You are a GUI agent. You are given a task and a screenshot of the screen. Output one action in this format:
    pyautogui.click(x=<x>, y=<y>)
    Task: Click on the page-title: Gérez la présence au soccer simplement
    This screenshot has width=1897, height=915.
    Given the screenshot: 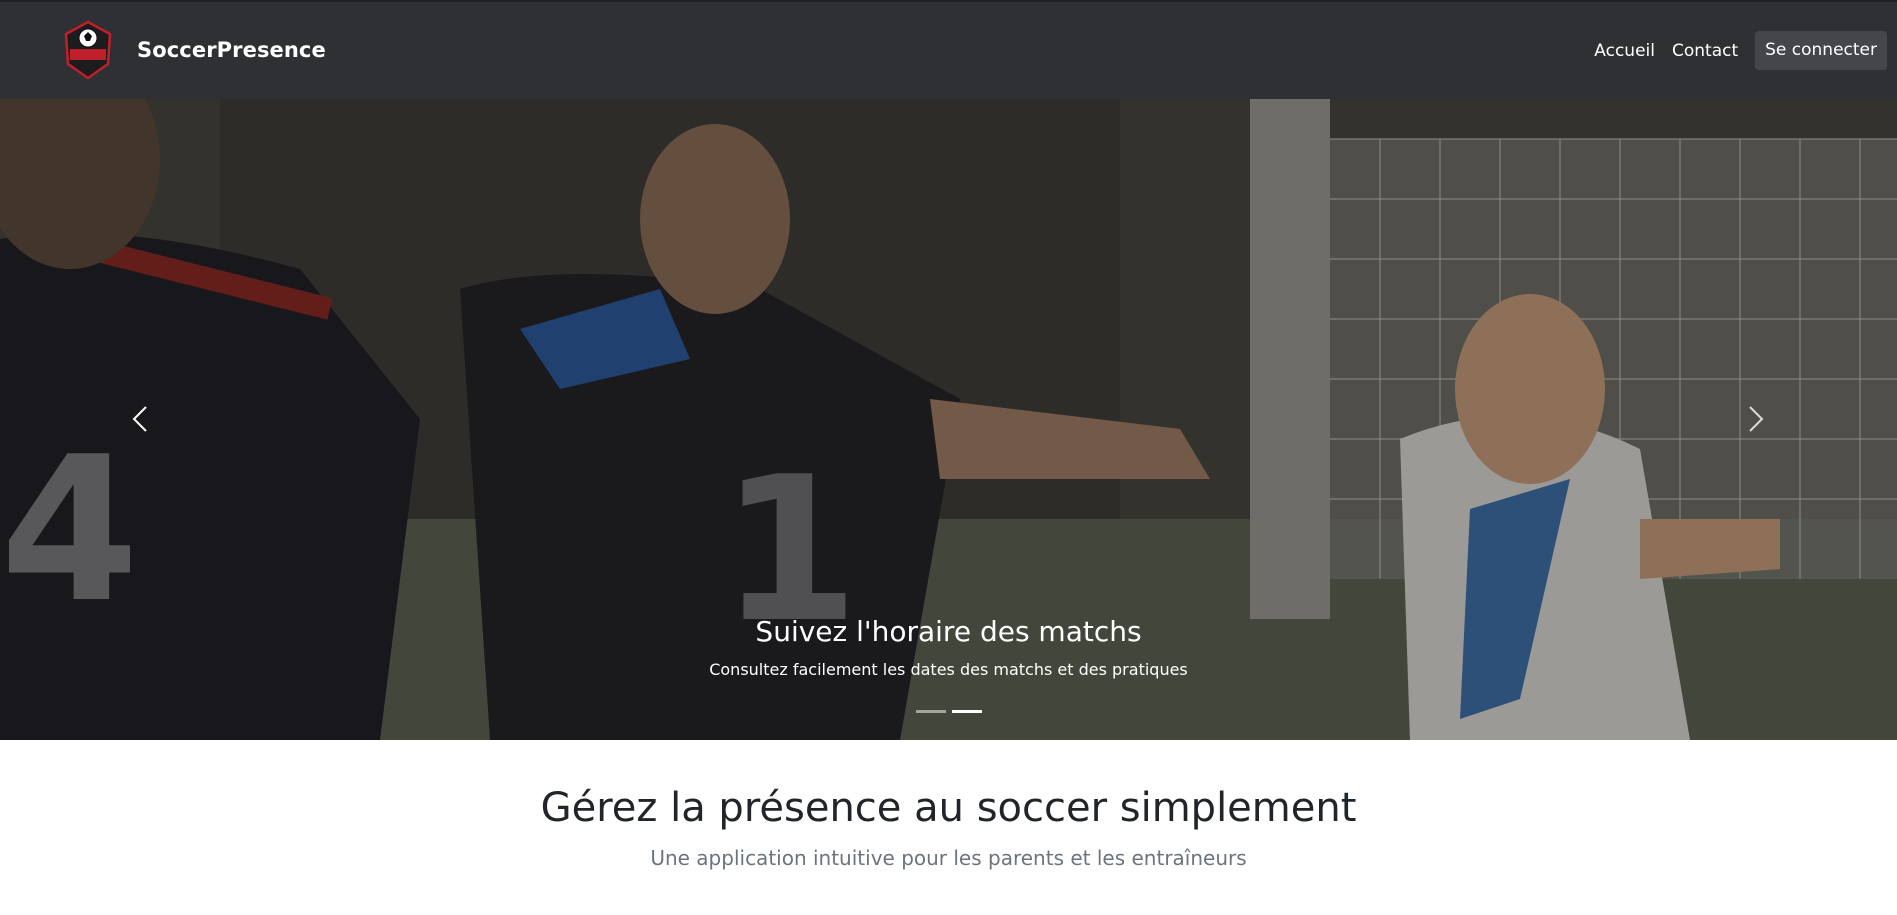 What is the action you would take?
    pyautogui.click(x=948, y=808)
    